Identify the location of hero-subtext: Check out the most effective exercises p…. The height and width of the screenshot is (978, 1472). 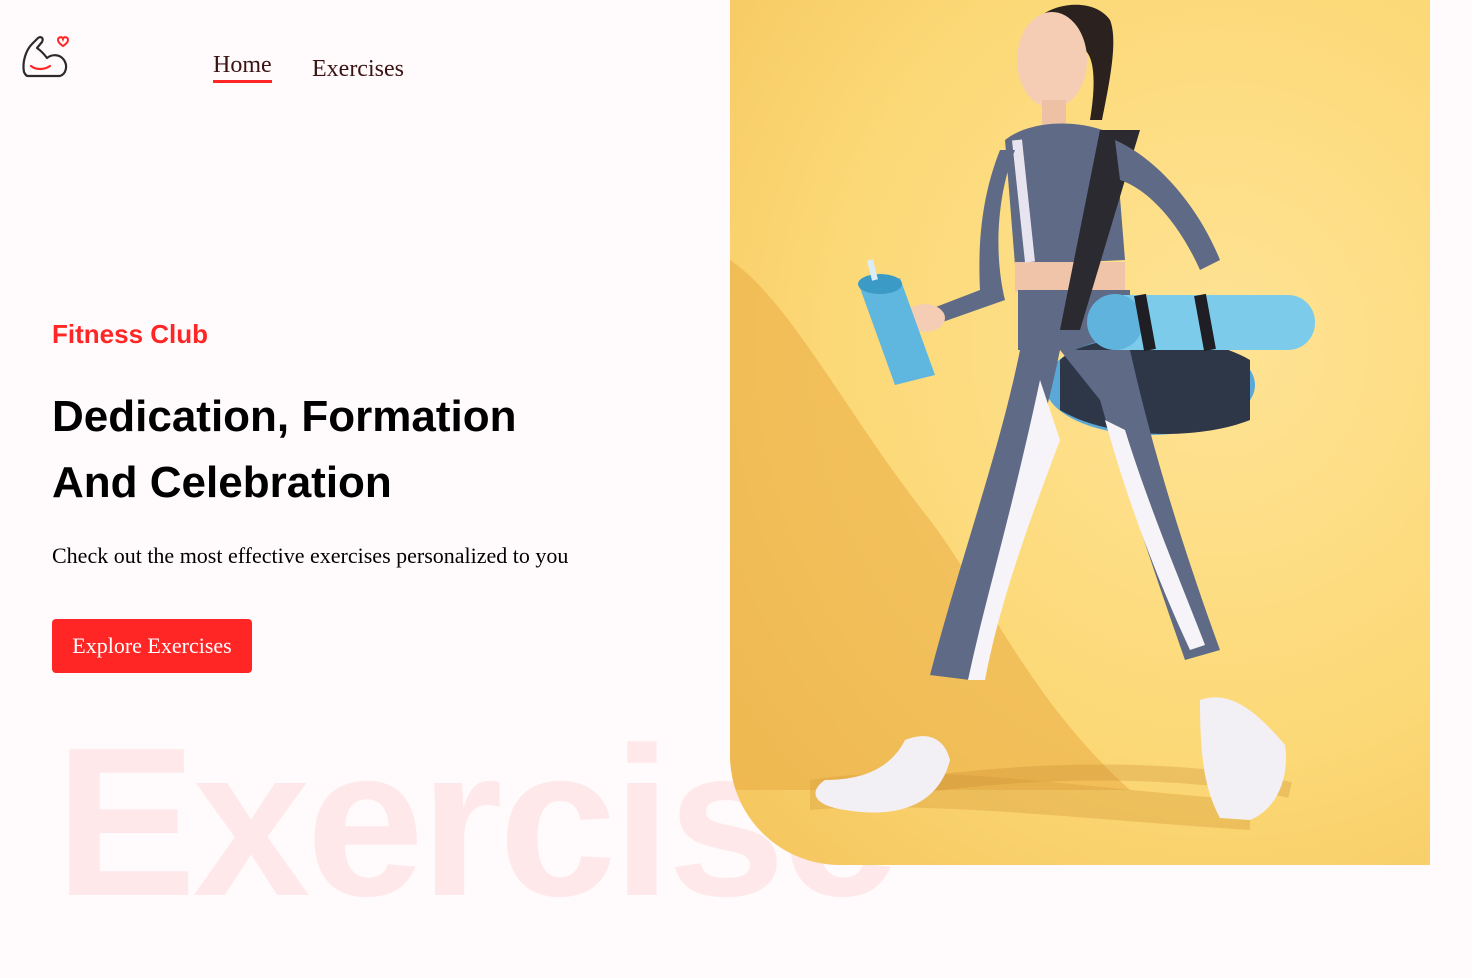
(310, 555).